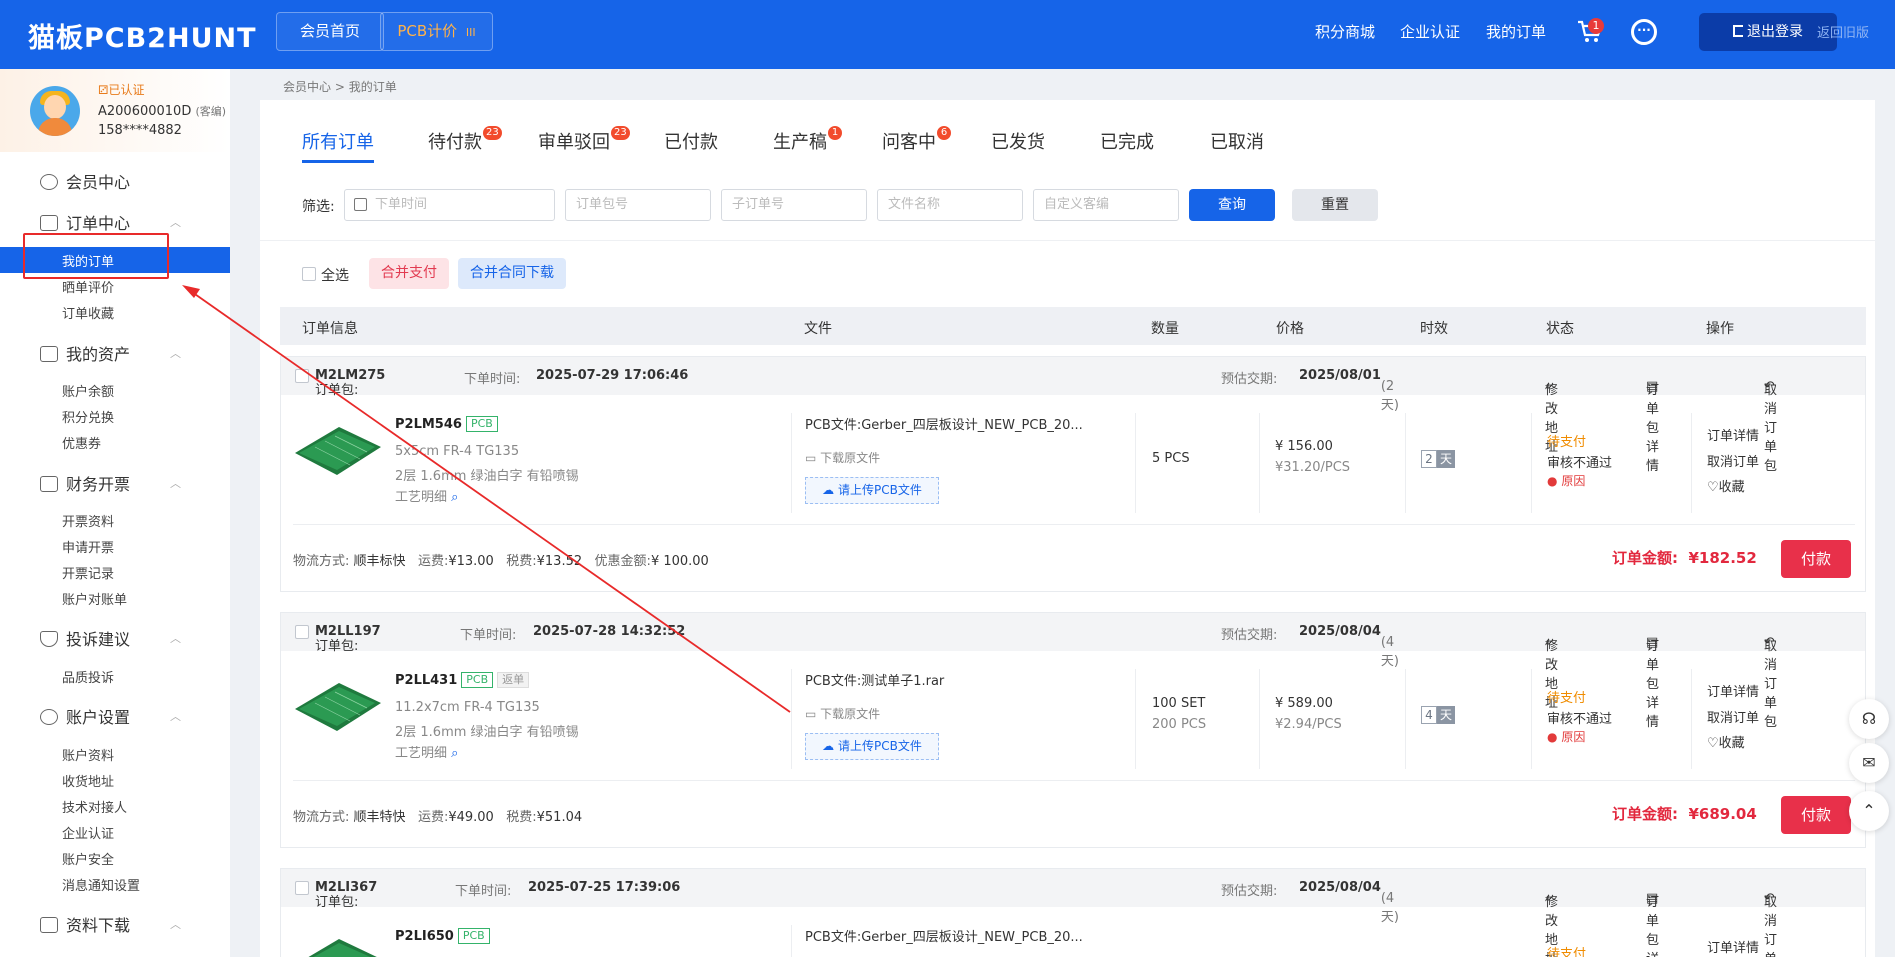  I want to click on sidebar-item-enterprise-auth: 企业认证, so click(88, 832).